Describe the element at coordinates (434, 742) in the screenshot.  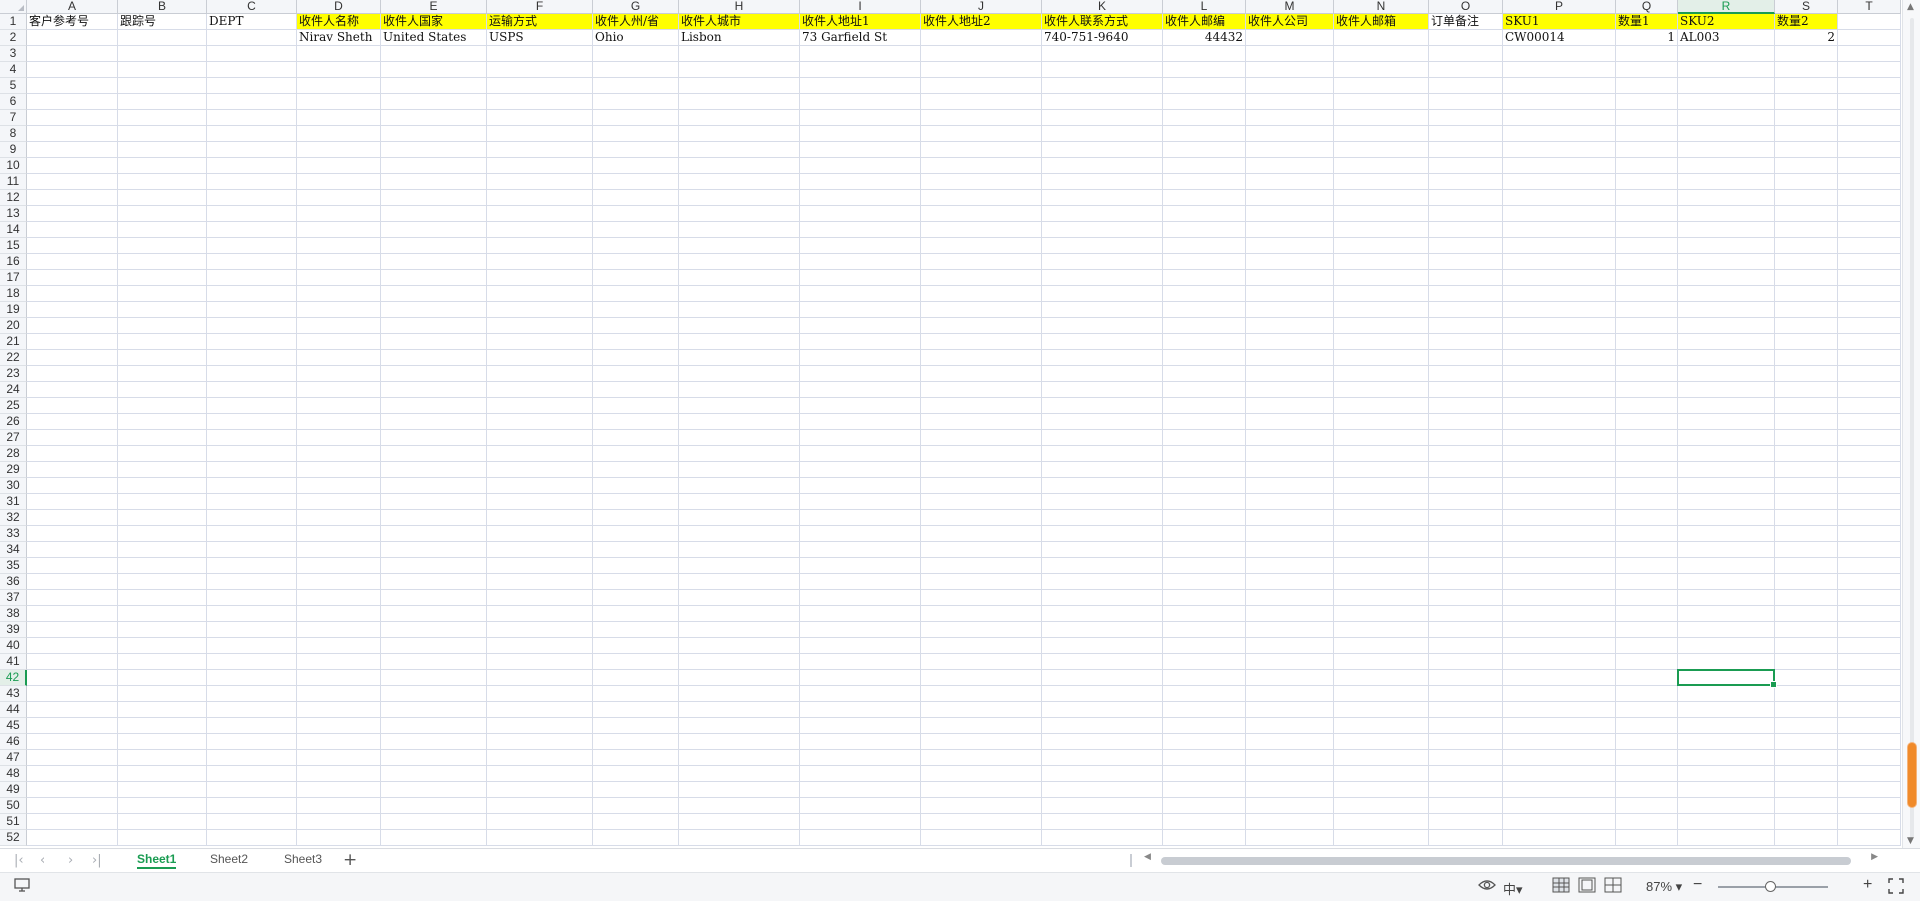
I see `cell-e46` at that location.